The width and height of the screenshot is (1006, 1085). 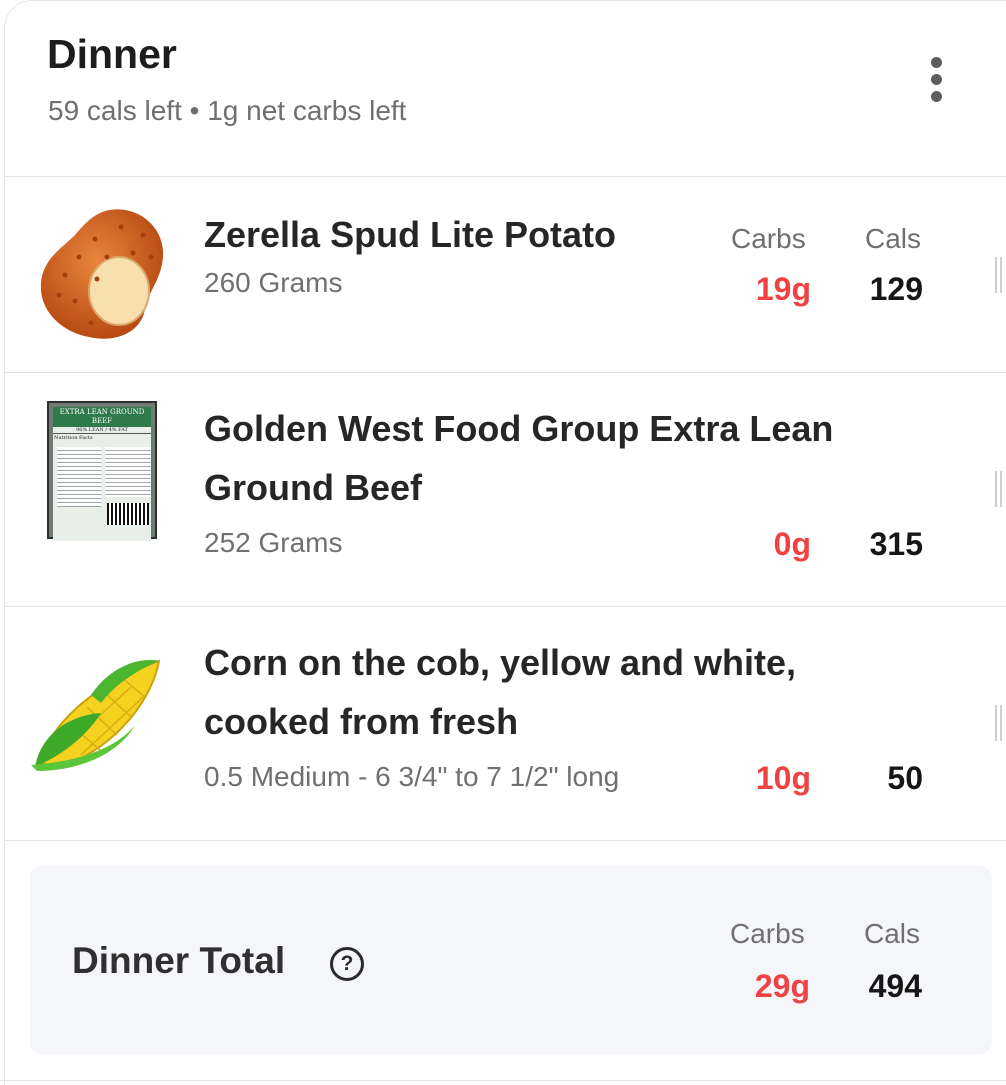 I want to click on question-circle-icon: ?, so click(x=347, y=964).